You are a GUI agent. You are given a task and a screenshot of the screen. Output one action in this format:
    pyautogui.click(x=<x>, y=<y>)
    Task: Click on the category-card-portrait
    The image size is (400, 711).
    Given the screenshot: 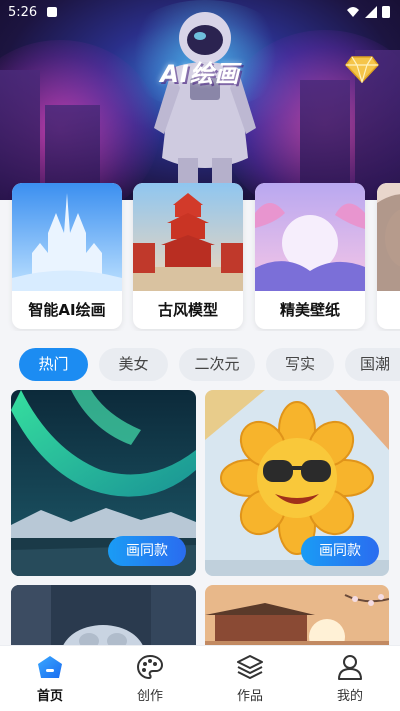 What is the action you would take?
    pyautogui.click(x=388, y=256)
    